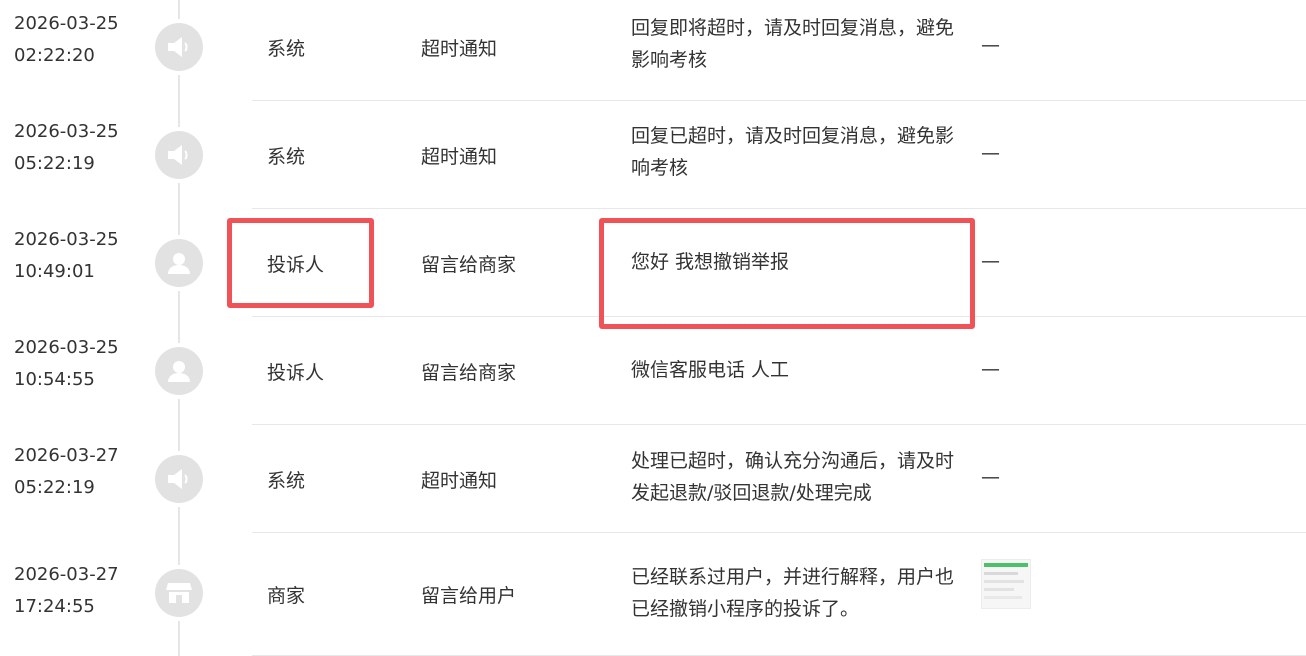  I want to click on sender-role: 商家, so click(286, 596).